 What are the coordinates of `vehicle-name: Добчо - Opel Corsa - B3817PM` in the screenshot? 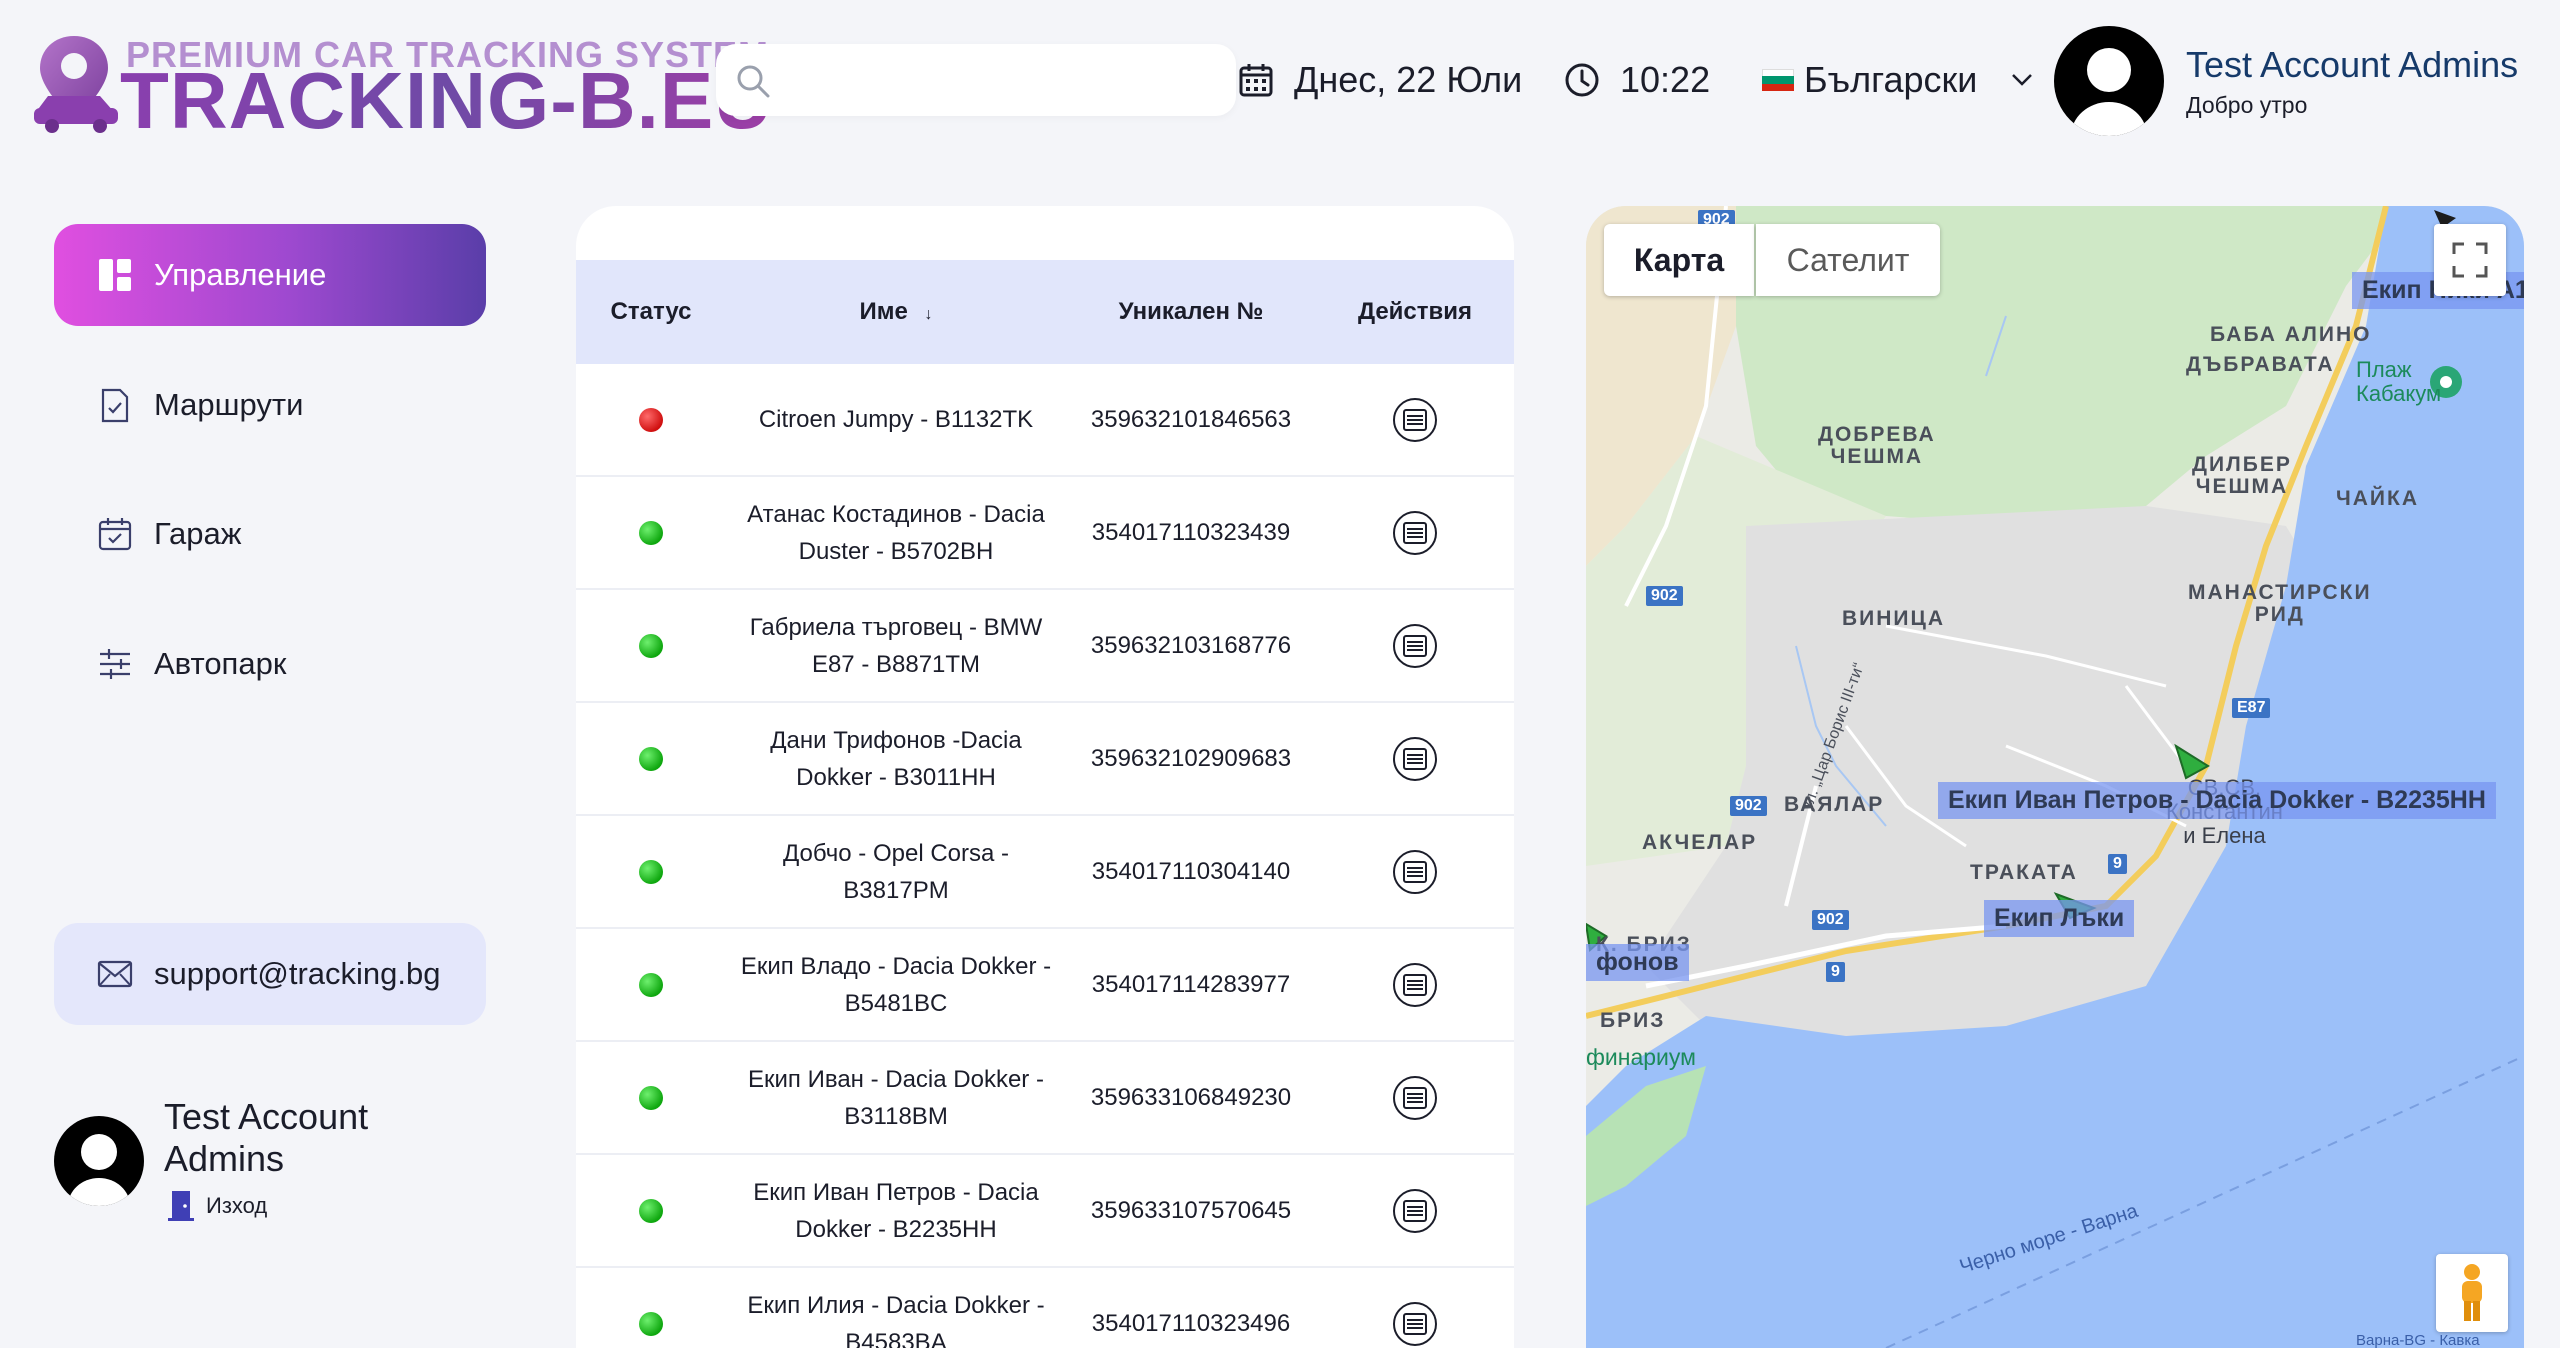 It's located at (896, 871).